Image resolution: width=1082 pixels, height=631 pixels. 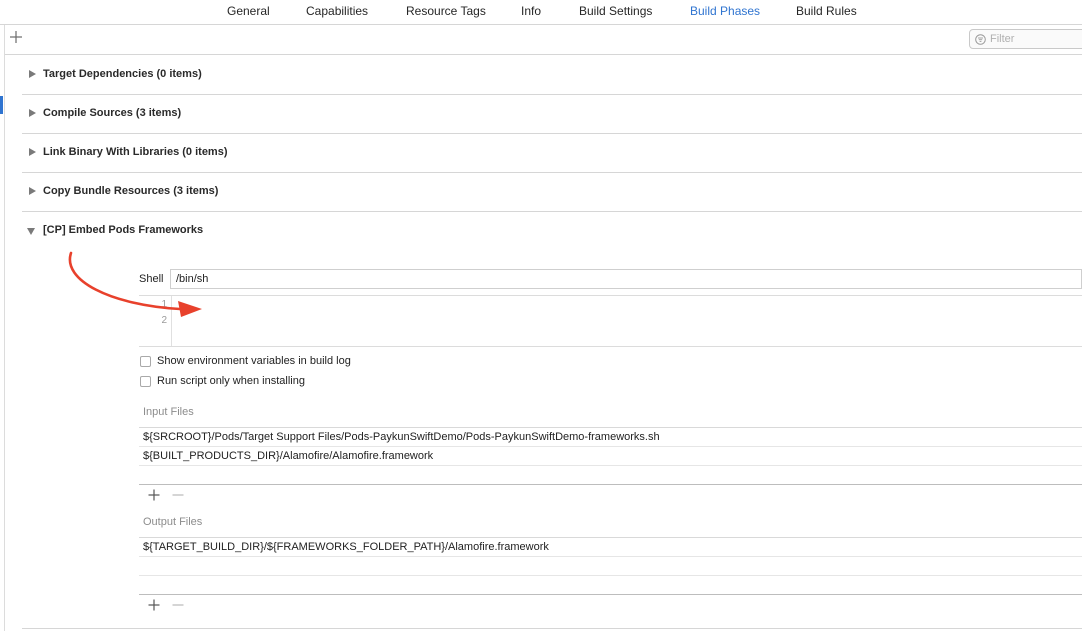 I want to click on disclosure-triangle-expanded-icon, so click(x=31, y=231).